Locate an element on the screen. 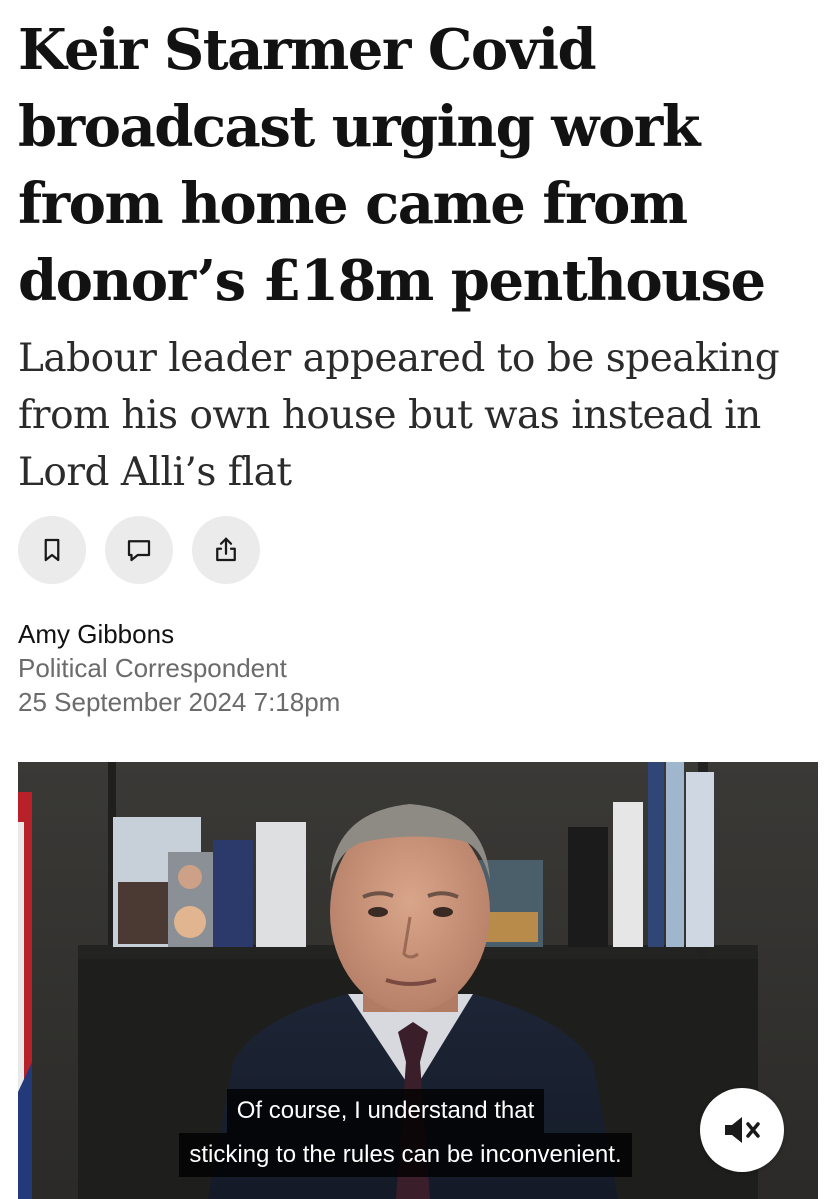  share-icon is located at coordinates (226, 549).